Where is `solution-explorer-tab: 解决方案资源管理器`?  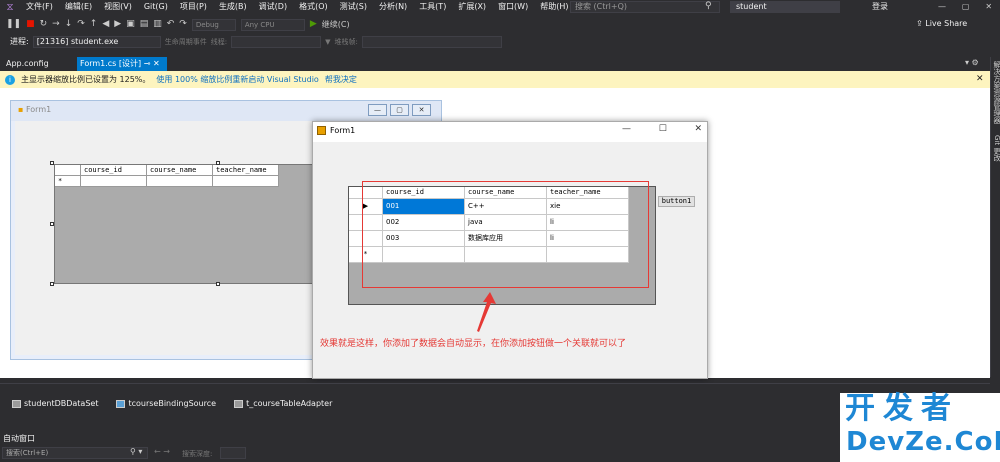 solution-explorer-tab: 解决方案资源管理器 is located at coordinates (996, 92).